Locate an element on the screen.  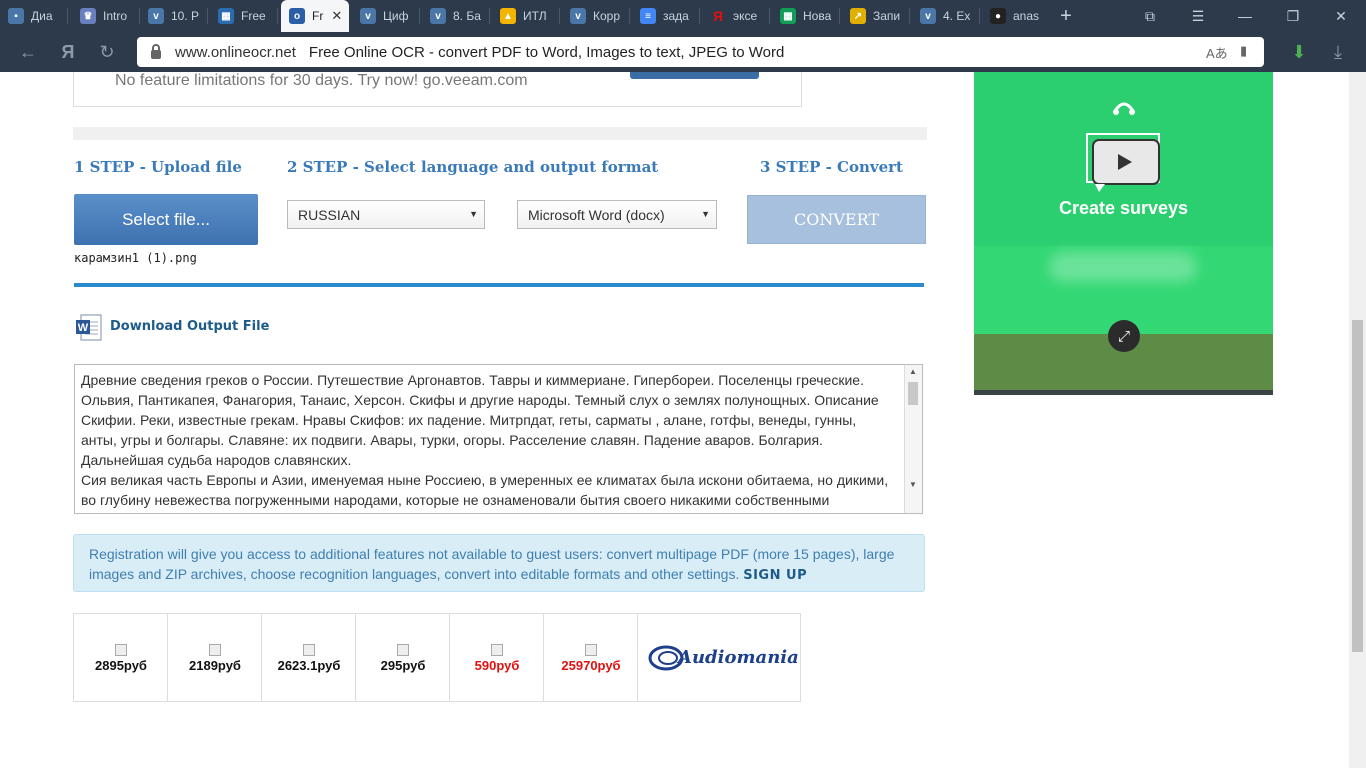
crown-icon: ♛ is located at coordinates (88, 16).